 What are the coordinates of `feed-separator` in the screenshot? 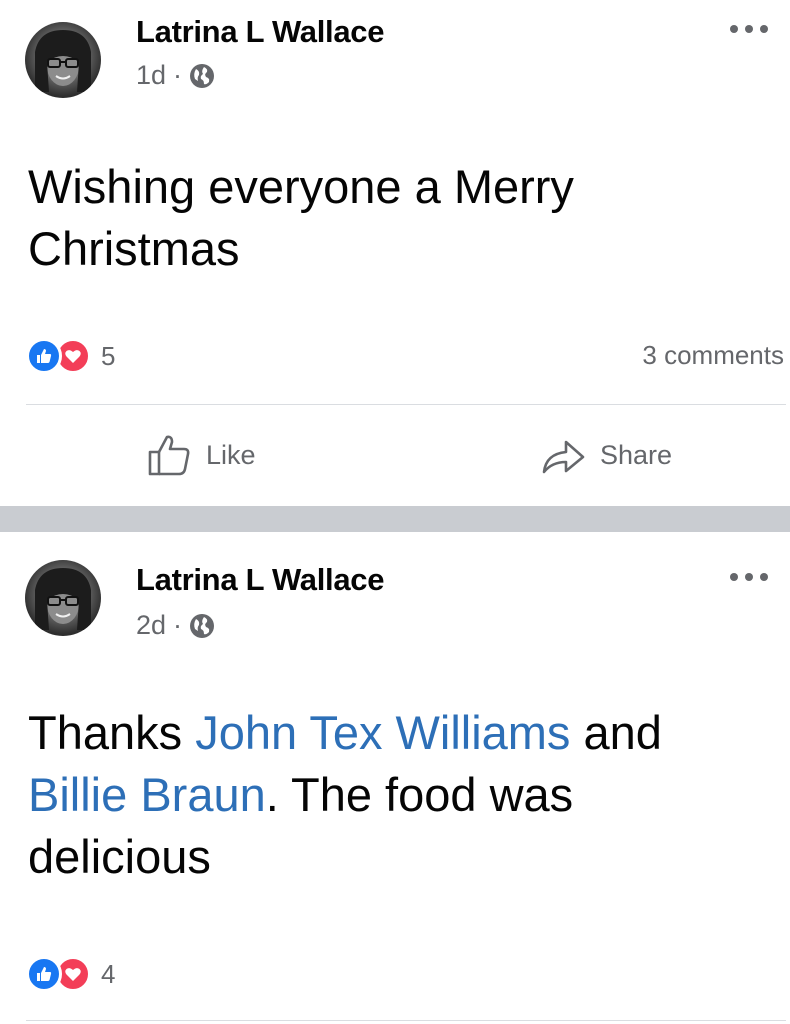 It's located at (395, 519).